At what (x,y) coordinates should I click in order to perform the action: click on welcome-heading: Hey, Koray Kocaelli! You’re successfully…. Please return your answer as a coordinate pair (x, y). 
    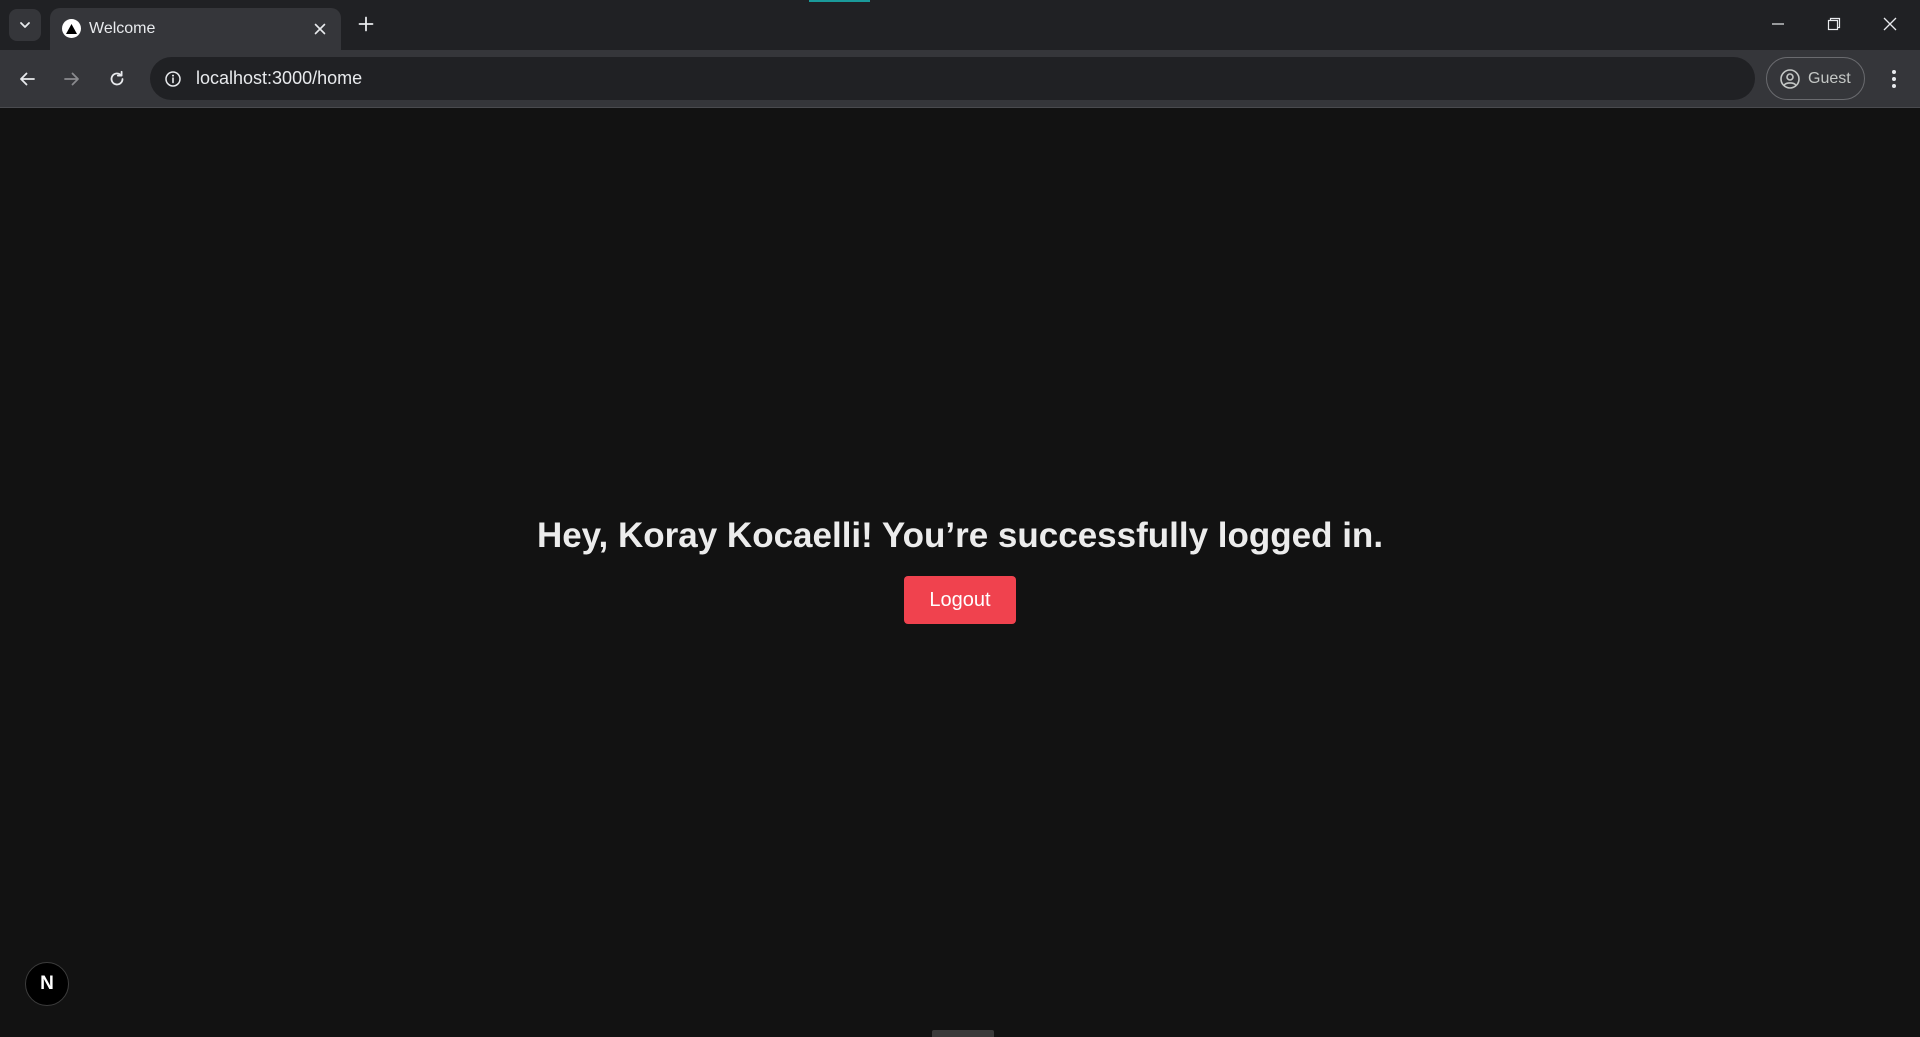
    Looking at the image, I should click on (960, 535).